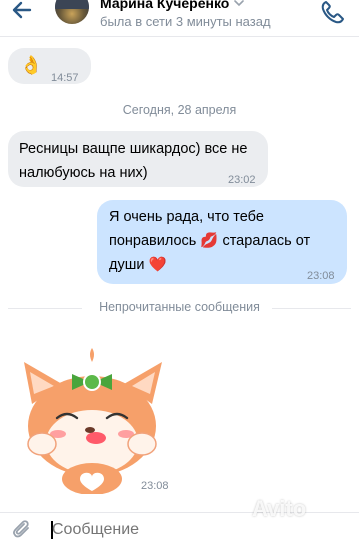 The image size is (359, 540). I want to click on ok-hand-emoji: 👌, so click(31, 65).